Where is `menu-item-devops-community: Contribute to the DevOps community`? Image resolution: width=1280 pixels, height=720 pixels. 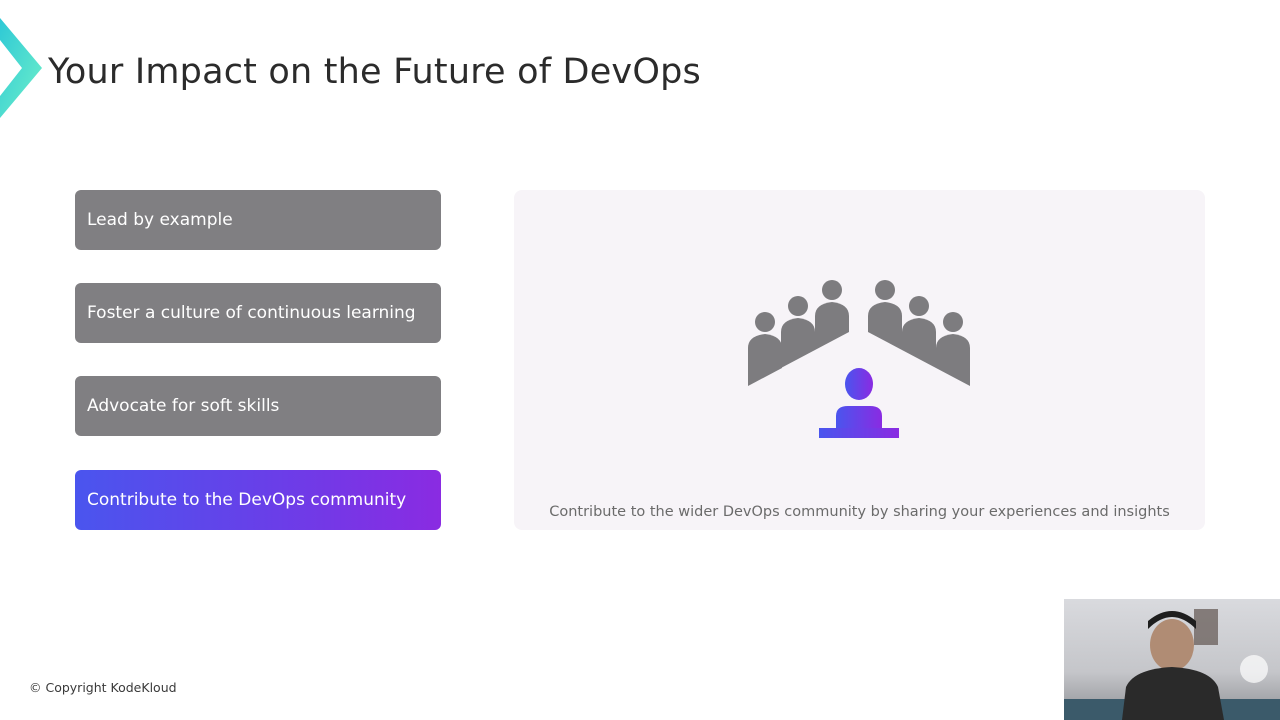 menu-item-devops-community: Contribute to the DevOps community is located at coordinates (258, 500).